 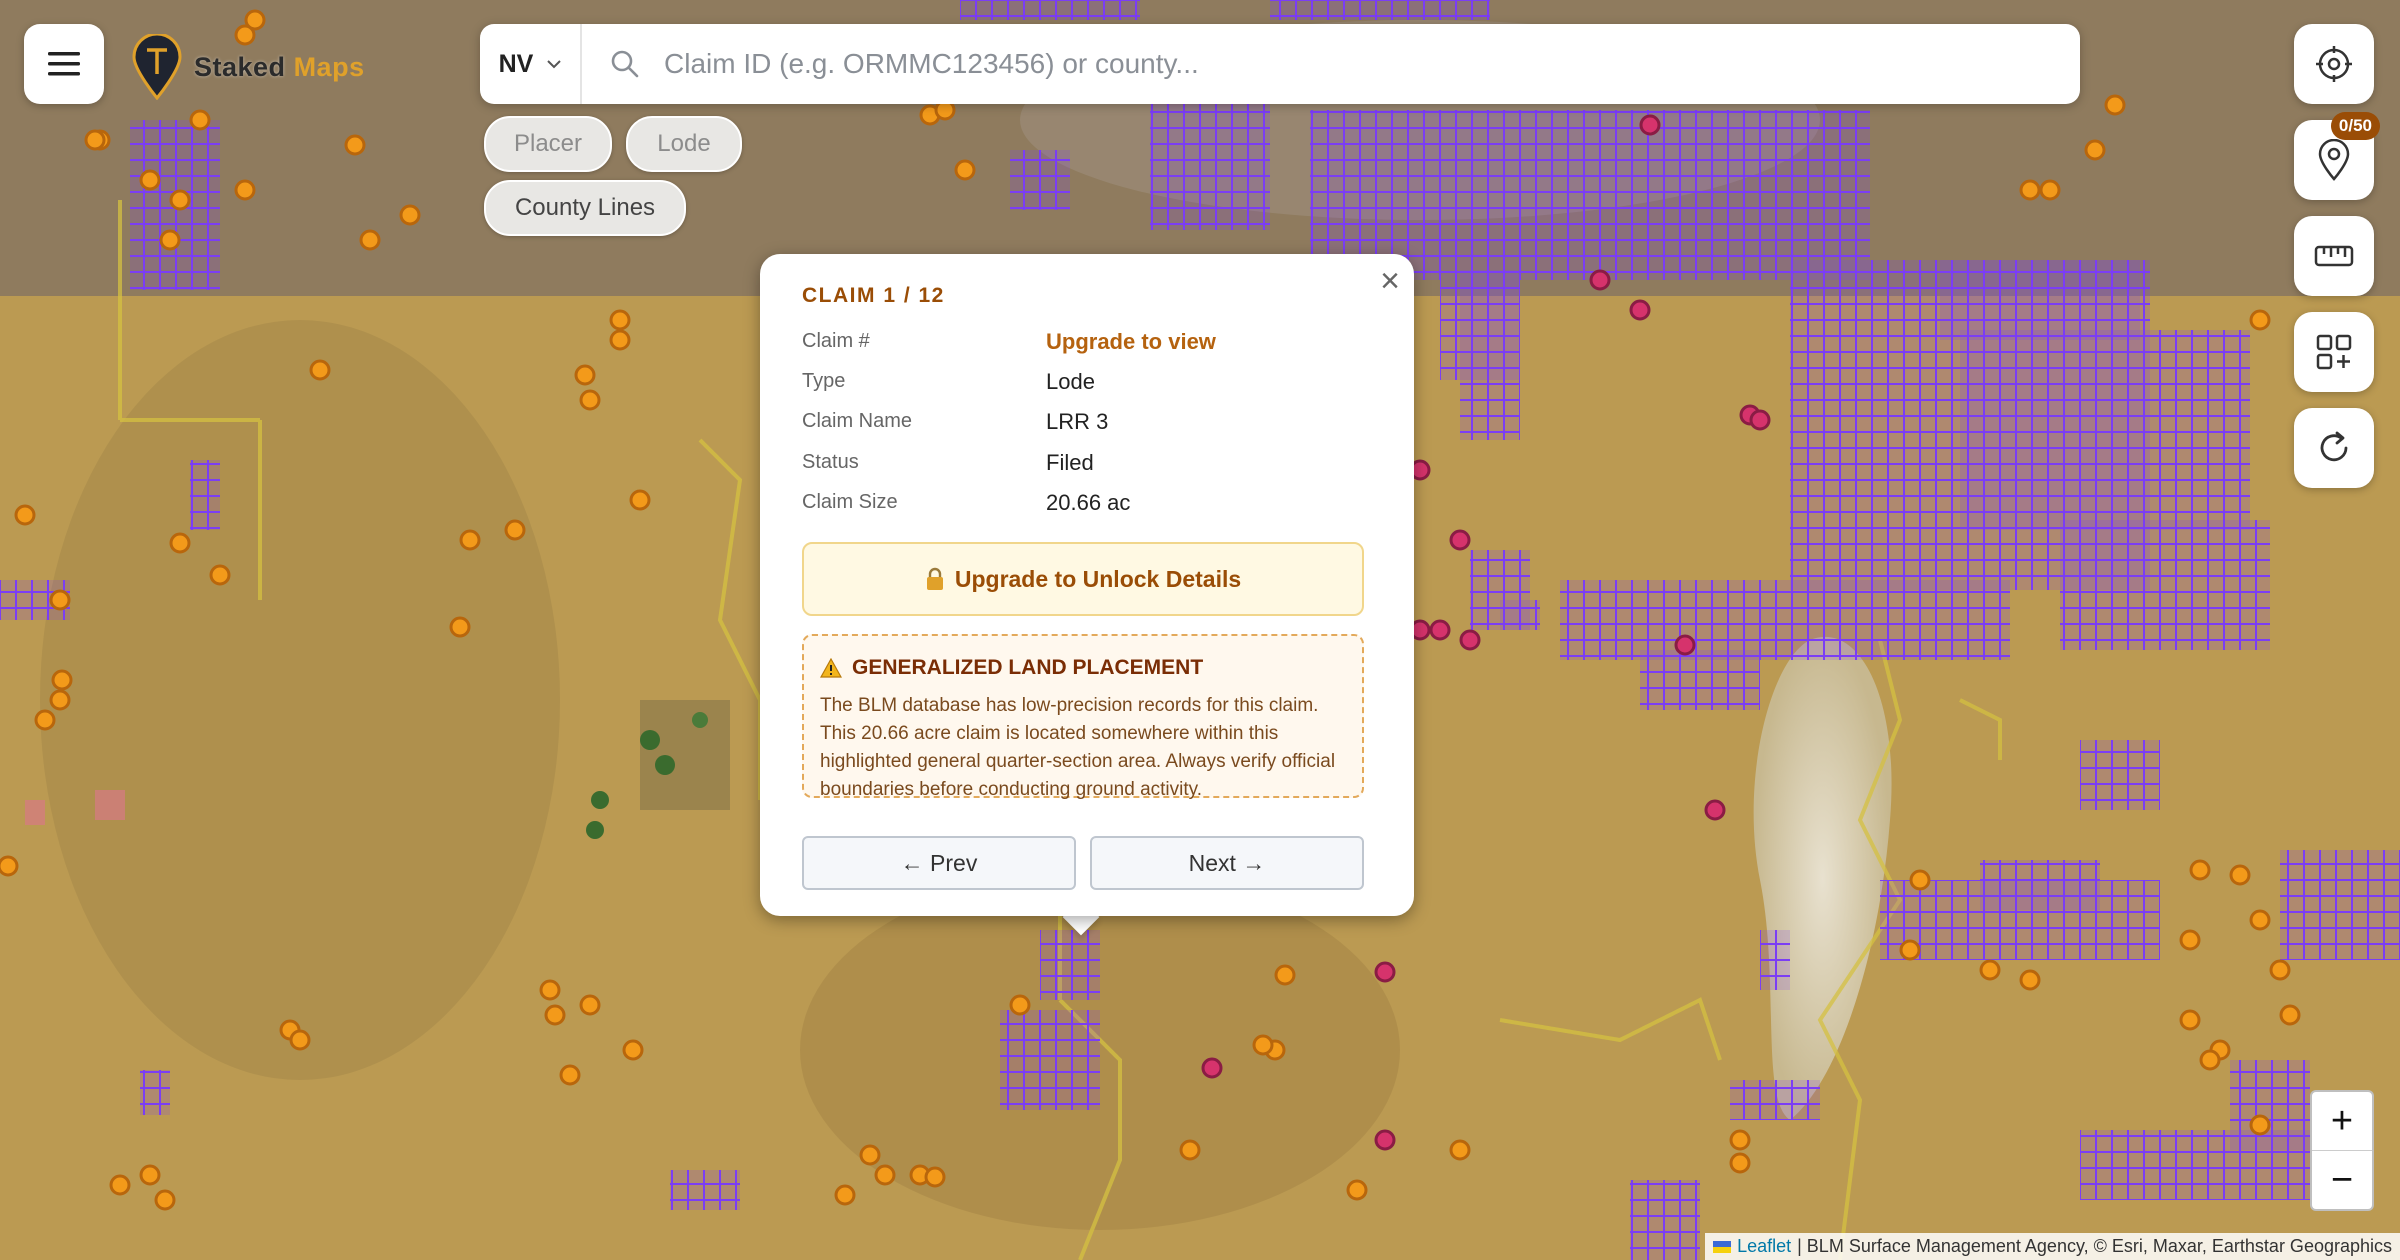 I want to click on prev-claim-button: ← Prev, so click(x=939, y=863).